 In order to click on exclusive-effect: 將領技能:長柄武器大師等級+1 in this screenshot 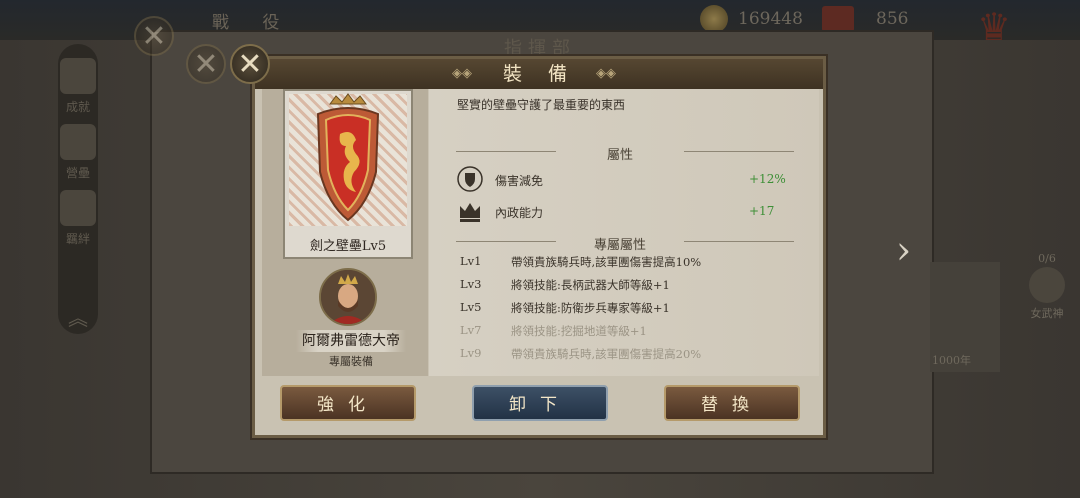, I will do `click(590, 285)`.